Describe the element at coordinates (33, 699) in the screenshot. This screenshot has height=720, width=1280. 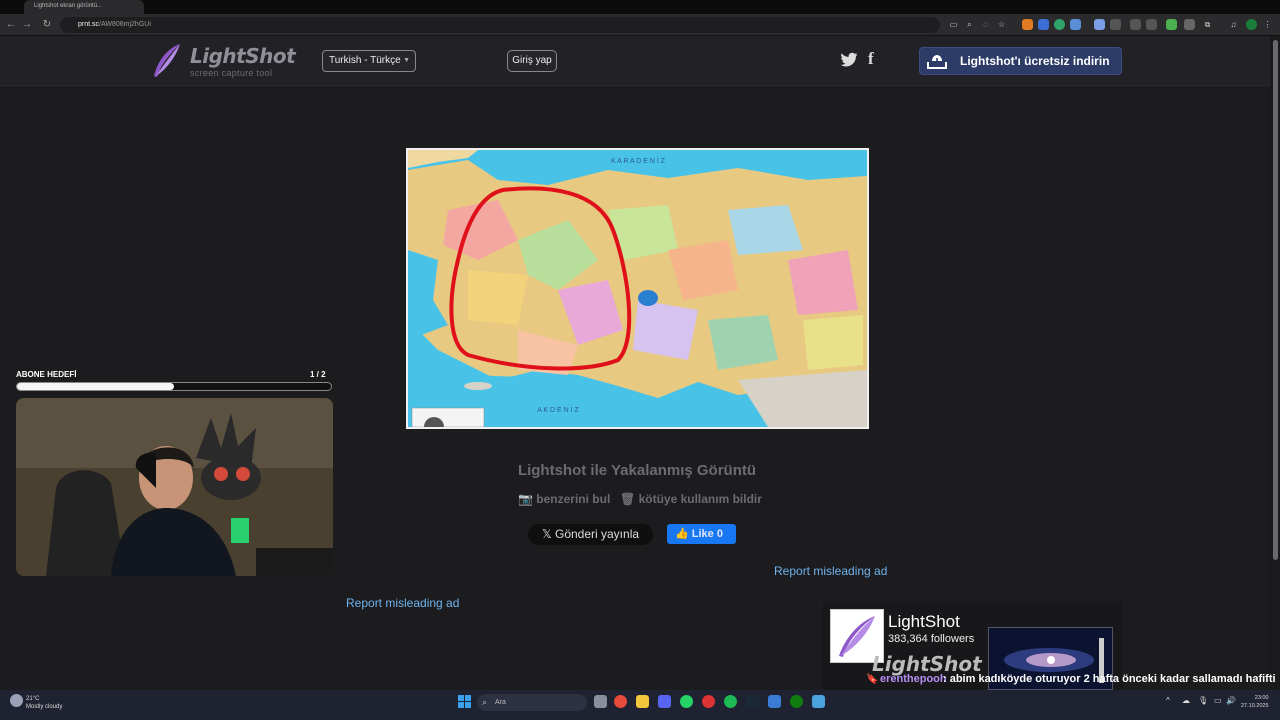
I see `weather-temp: 21°C` at that location.